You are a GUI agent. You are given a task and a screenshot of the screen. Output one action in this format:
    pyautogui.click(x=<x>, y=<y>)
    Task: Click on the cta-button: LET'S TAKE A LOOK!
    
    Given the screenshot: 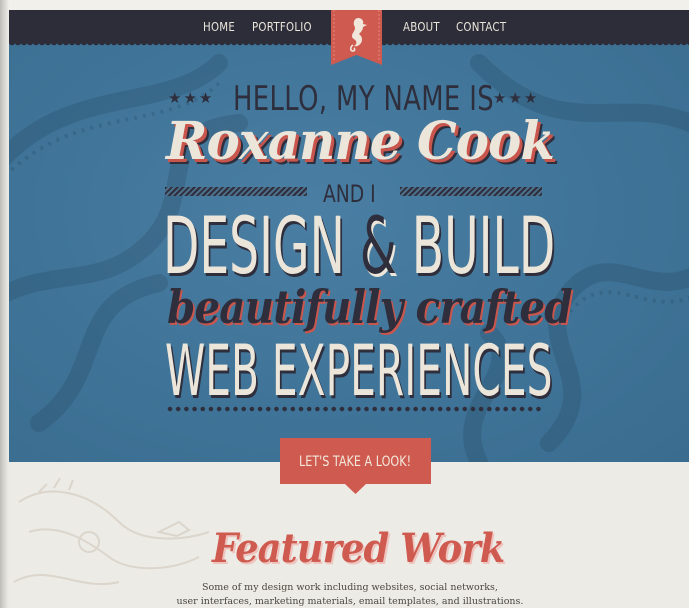 What is the action you would take?
    pyautogui.click(x=355, y=466)
    